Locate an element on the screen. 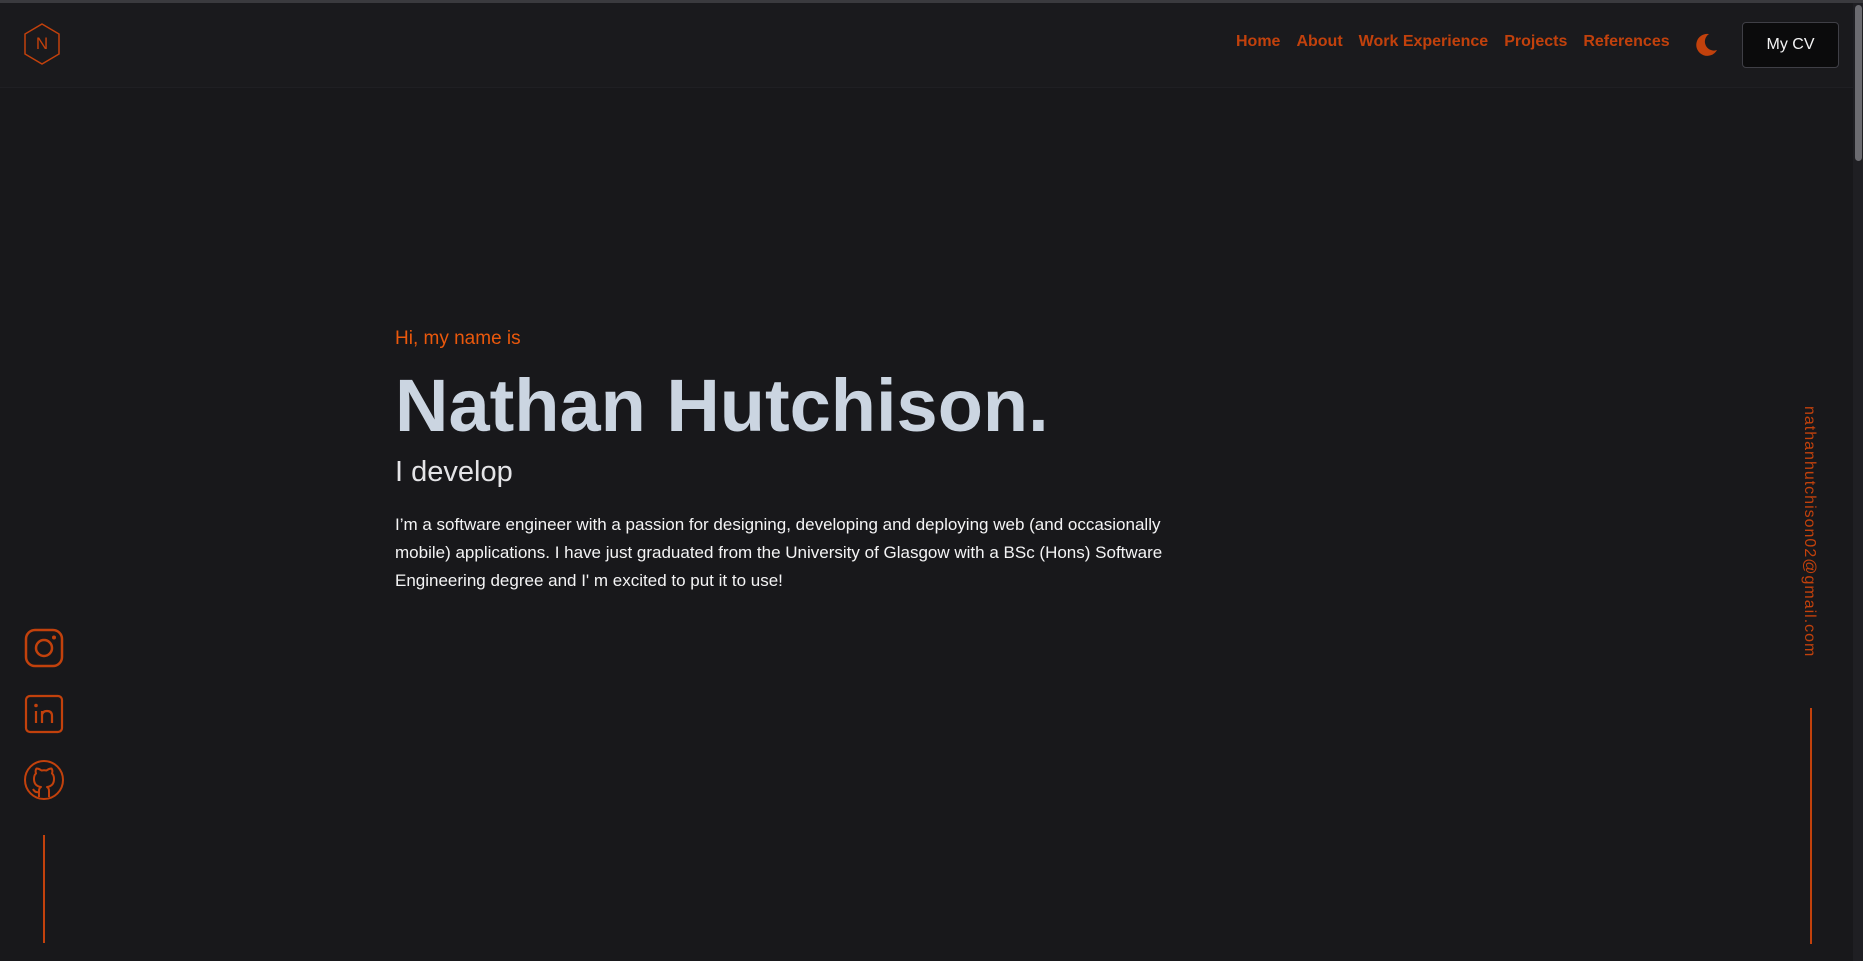 This screenshot has width=1863, height=961. email-link: nathanhutchison02@gmail.com is located at coordinates (1809, 531).